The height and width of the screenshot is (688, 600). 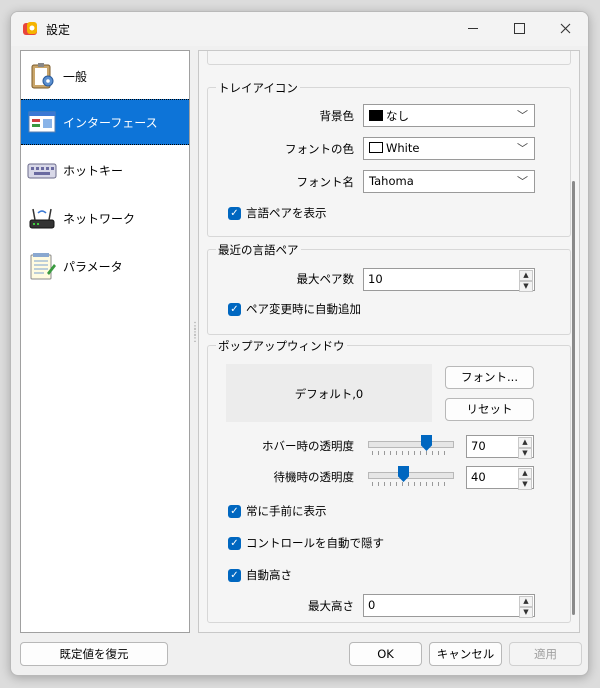 I want to click on checkbox-label: コントロールを自動で隠す, so click(x=315, y=543).